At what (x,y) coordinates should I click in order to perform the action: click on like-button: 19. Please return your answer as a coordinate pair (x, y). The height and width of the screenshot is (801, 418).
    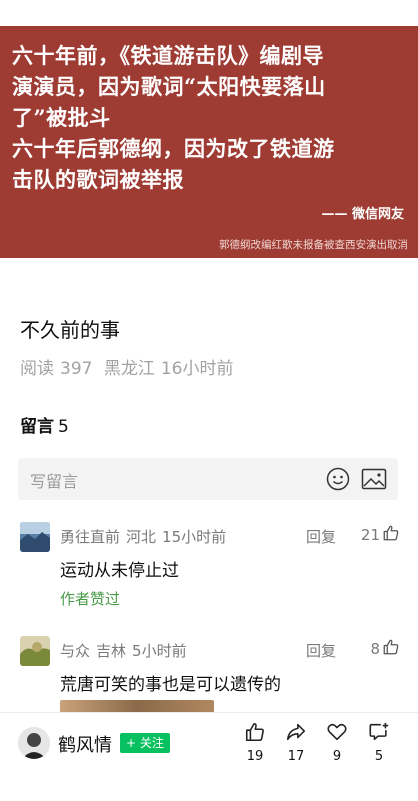
    Looking at the image, I should click on (255, 742).